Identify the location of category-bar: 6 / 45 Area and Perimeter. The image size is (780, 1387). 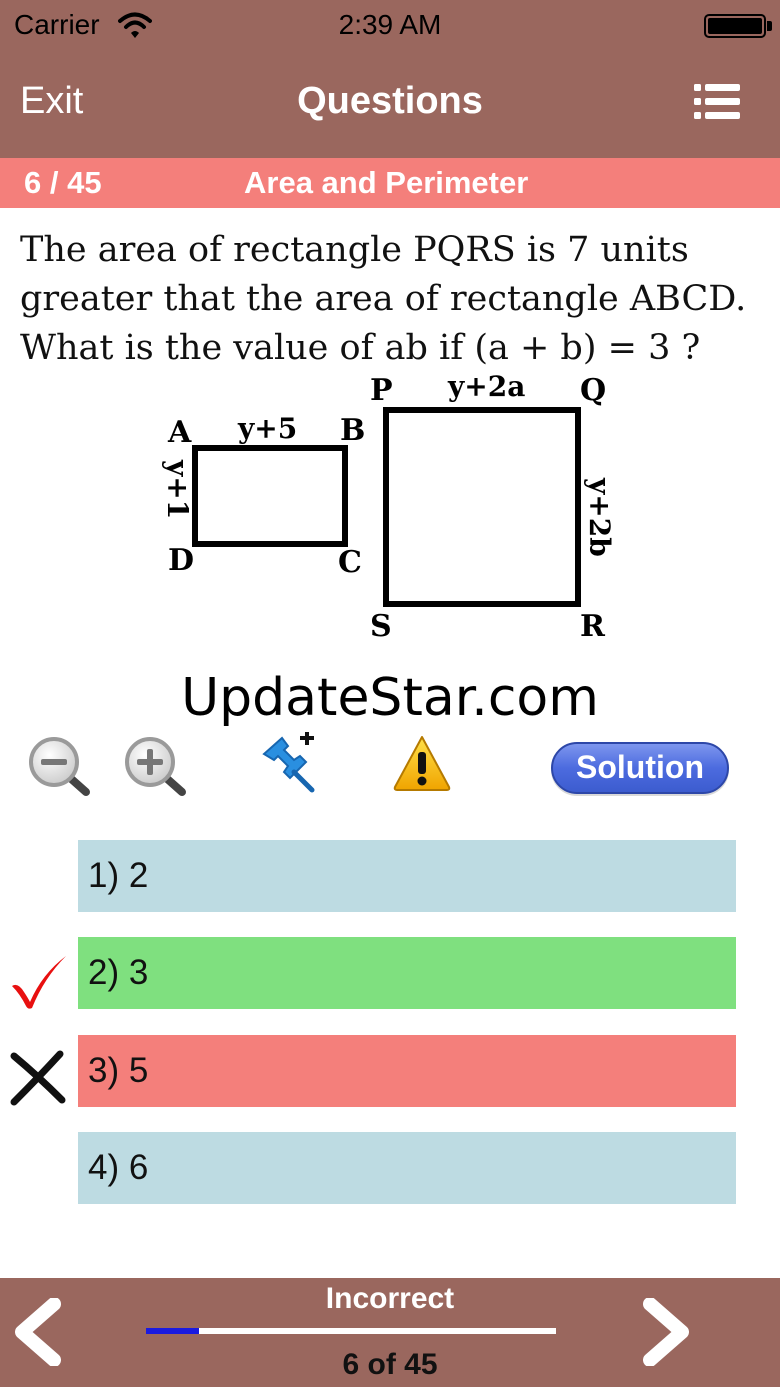
(390, 183).